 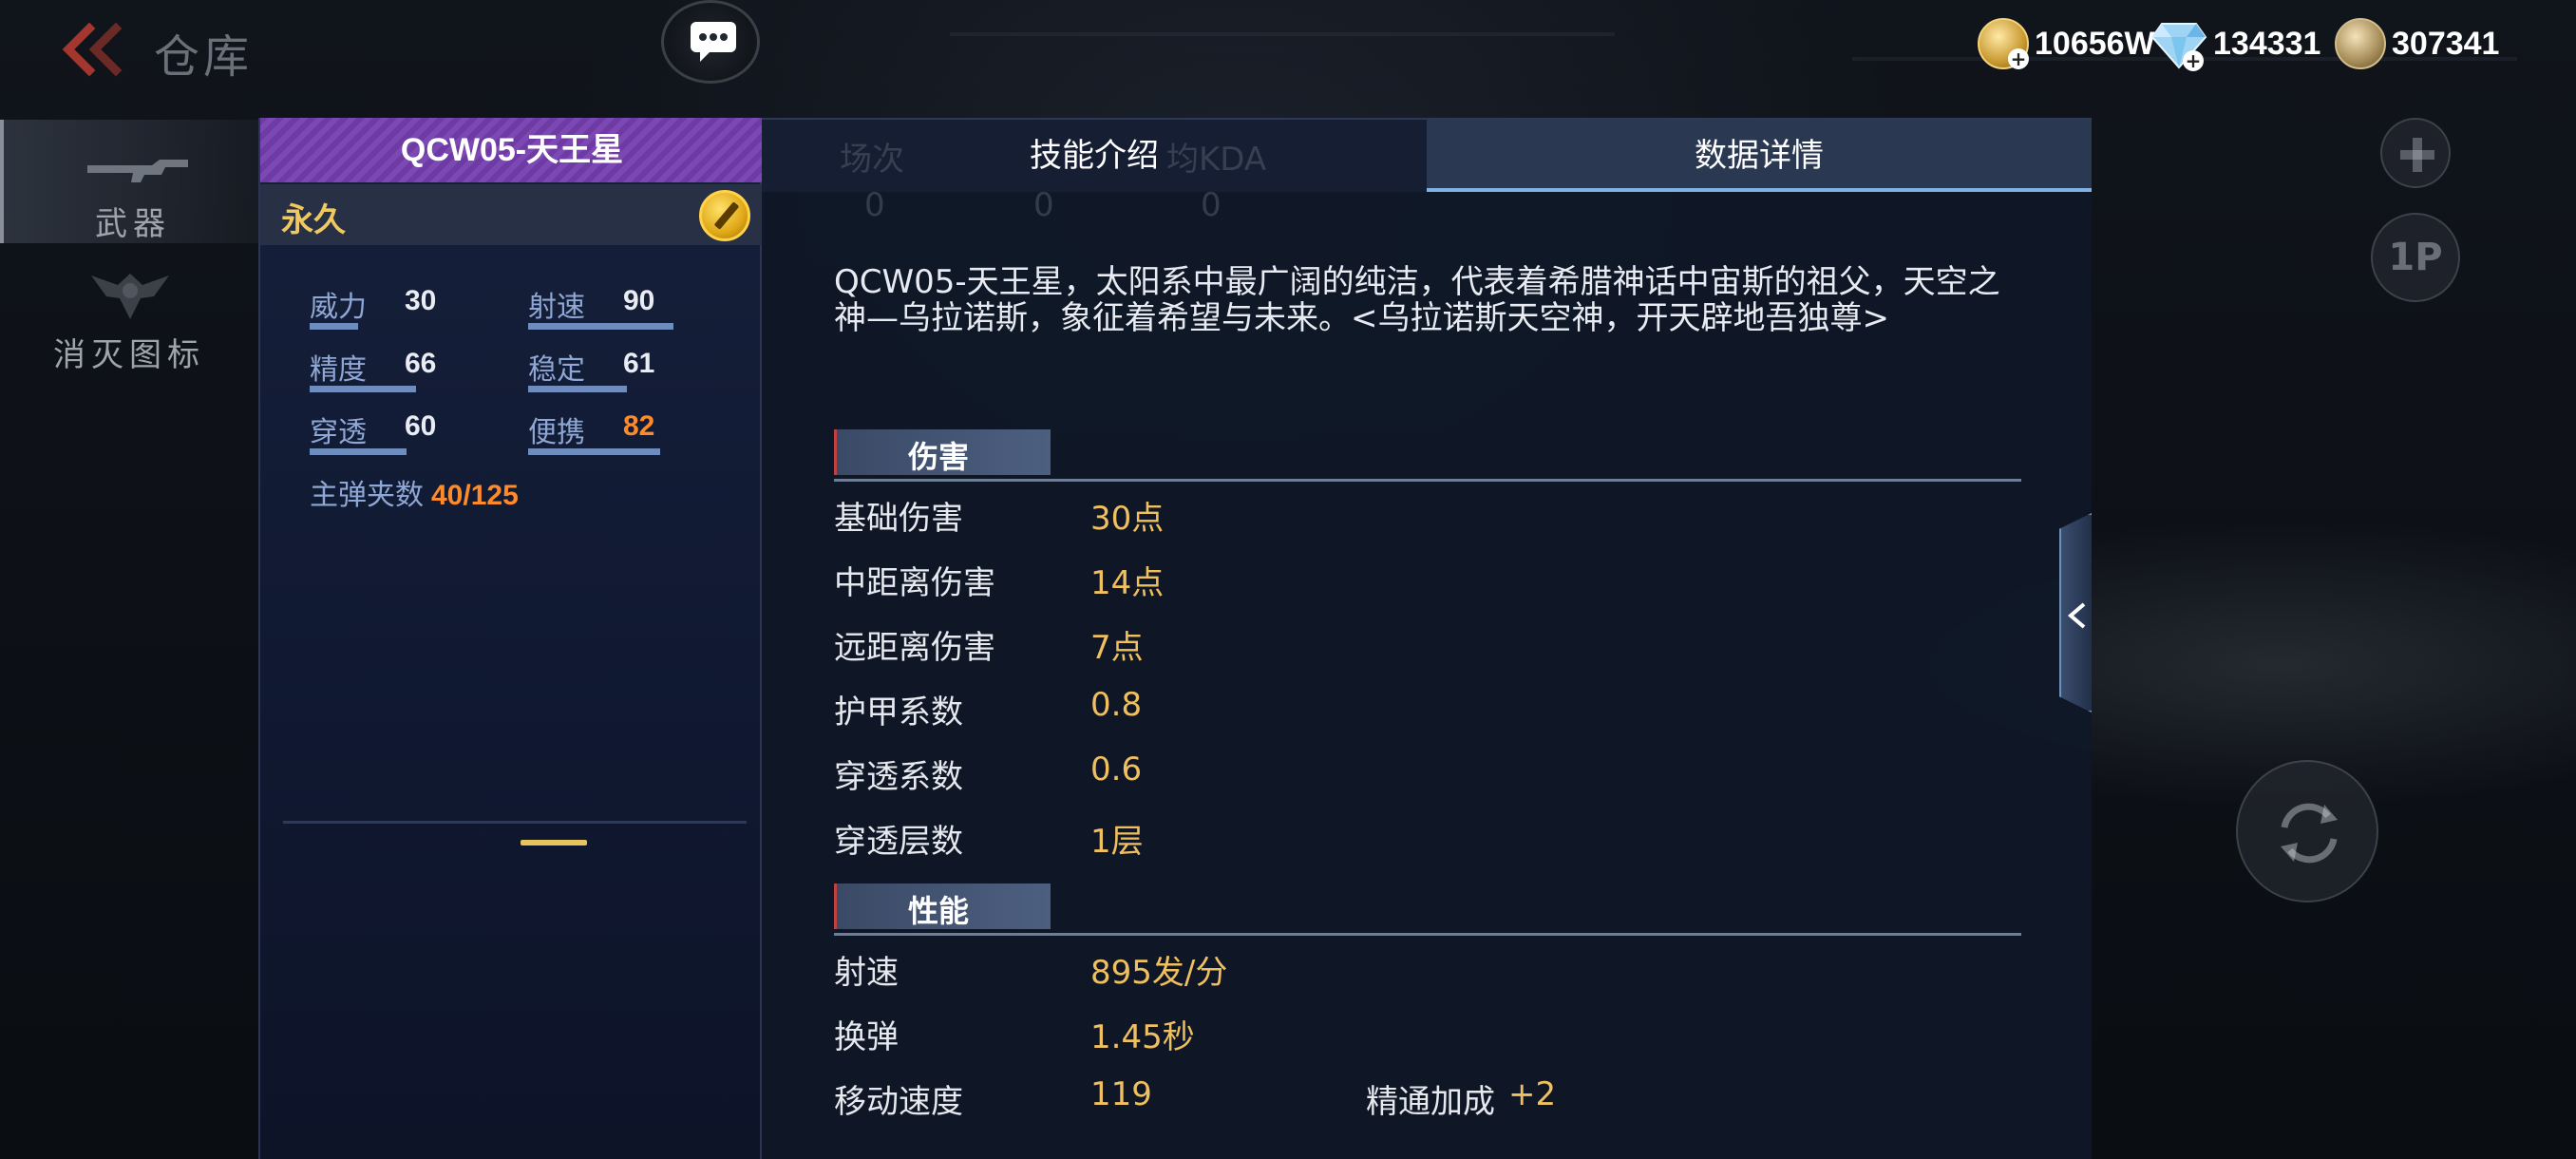 What do you see at coordinates (898, 519) in the screenshot?
I see `row-label: 基础伤害` at bounding box center [898, 519].